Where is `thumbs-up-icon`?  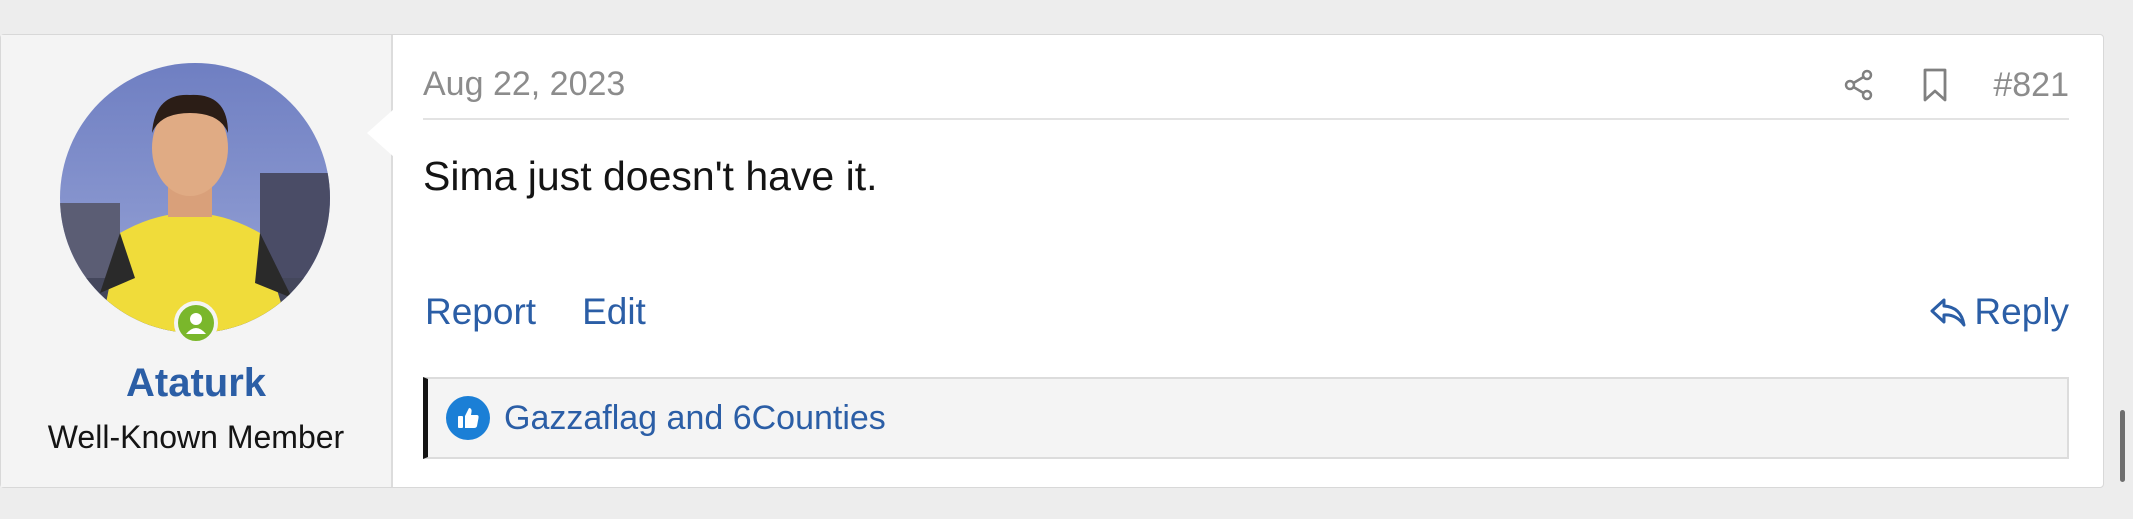
thumbs-up-icon is located at coordinates (468, 418).